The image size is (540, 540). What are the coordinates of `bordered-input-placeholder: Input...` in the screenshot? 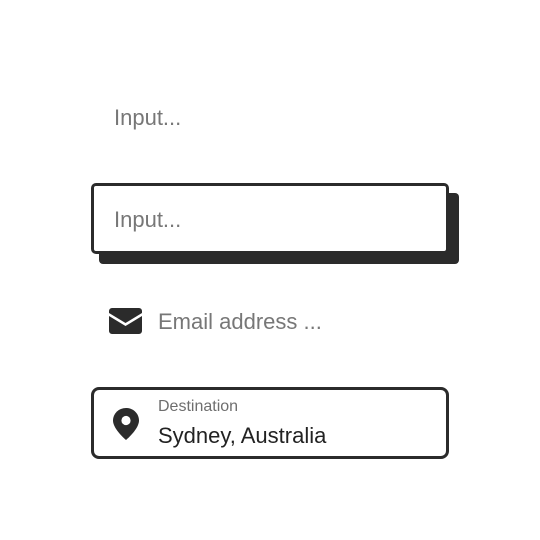 It's located at (148, 219).